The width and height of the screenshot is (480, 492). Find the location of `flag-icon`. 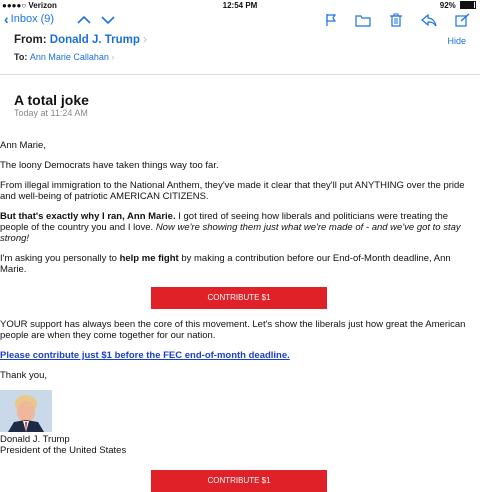

flag-icon is located at coordinates (331, 20).